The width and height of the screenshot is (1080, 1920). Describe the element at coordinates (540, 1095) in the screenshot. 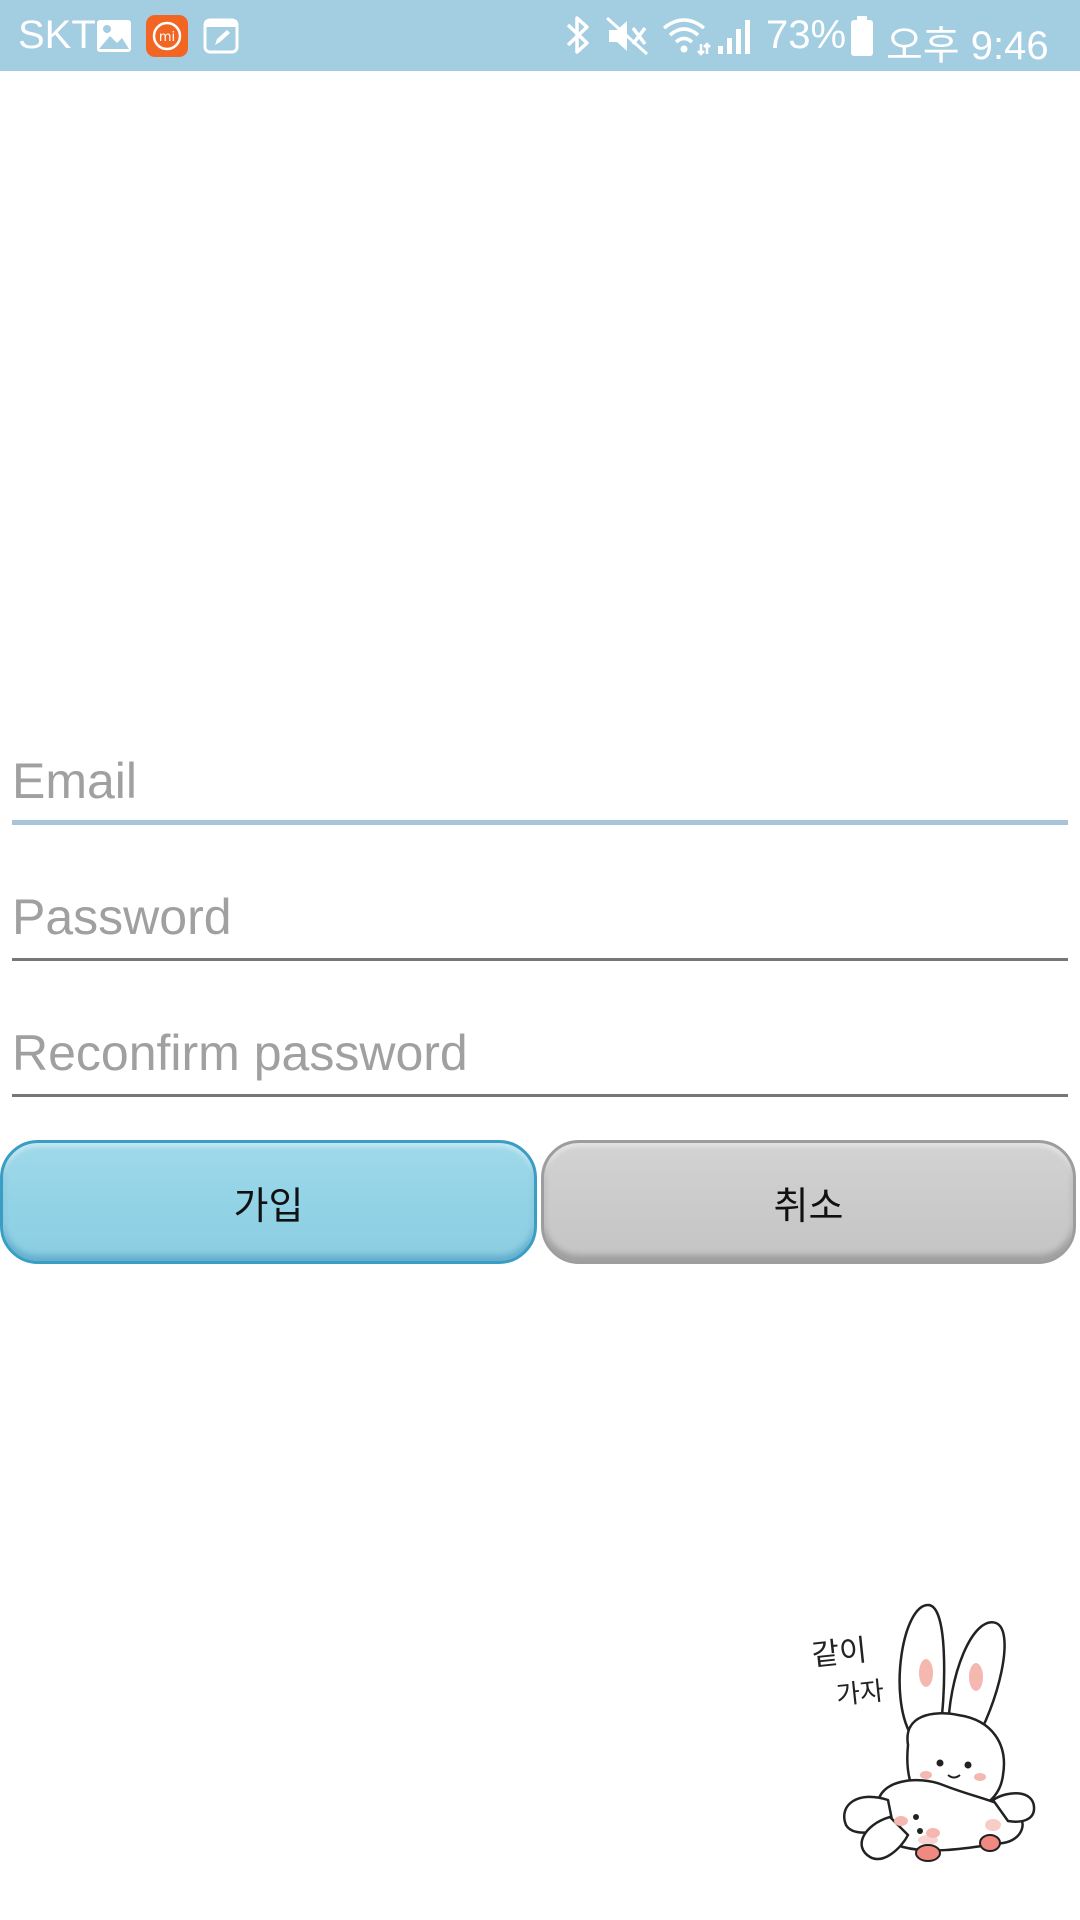

I see `reconfirm-underline` at that location.